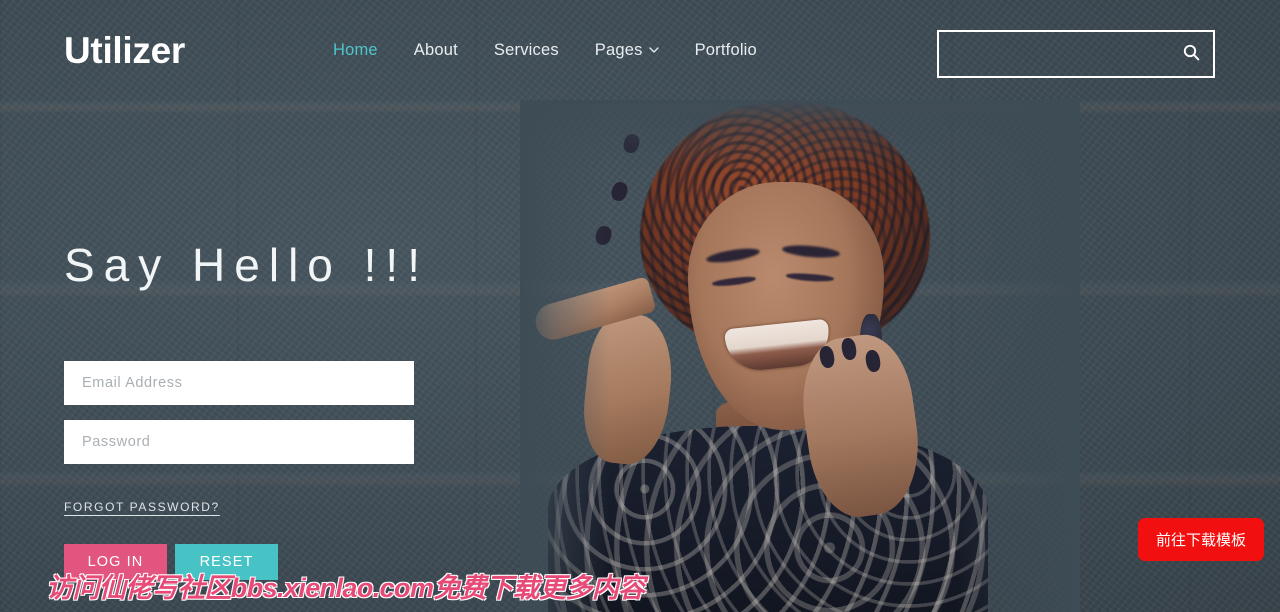  I want to click on page-title: Say Hello !!!, so click(246, 265).